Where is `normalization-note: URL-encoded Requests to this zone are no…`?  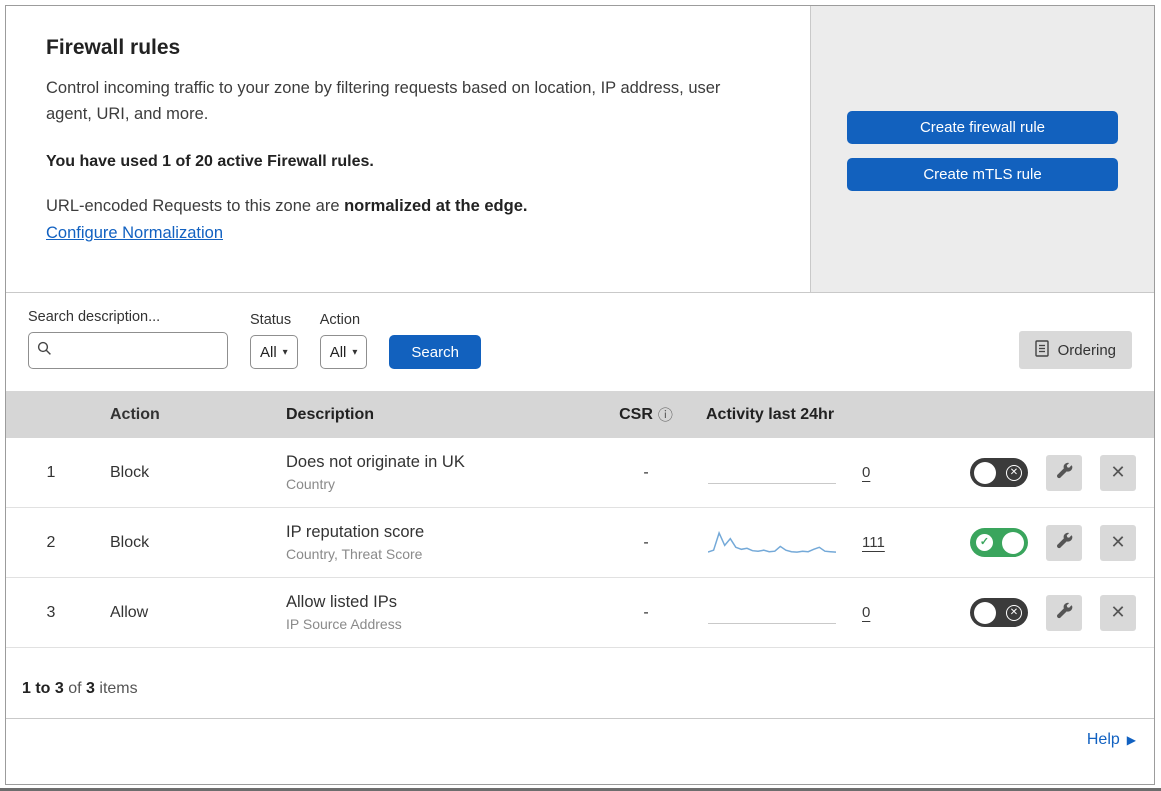
normalization-note: URL-encoded Requests to this zone are no… is located at coordinates (408, 206).